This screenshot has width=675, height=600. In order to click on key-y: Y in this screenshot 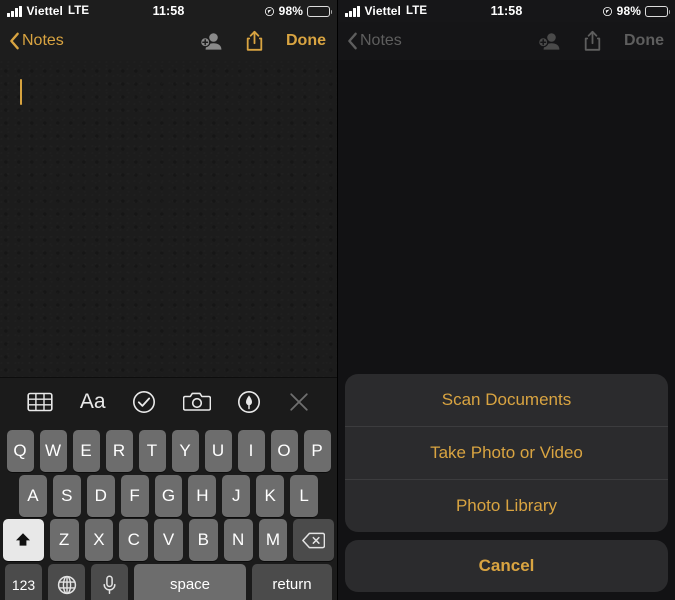, I will do `click(185, 451)`.